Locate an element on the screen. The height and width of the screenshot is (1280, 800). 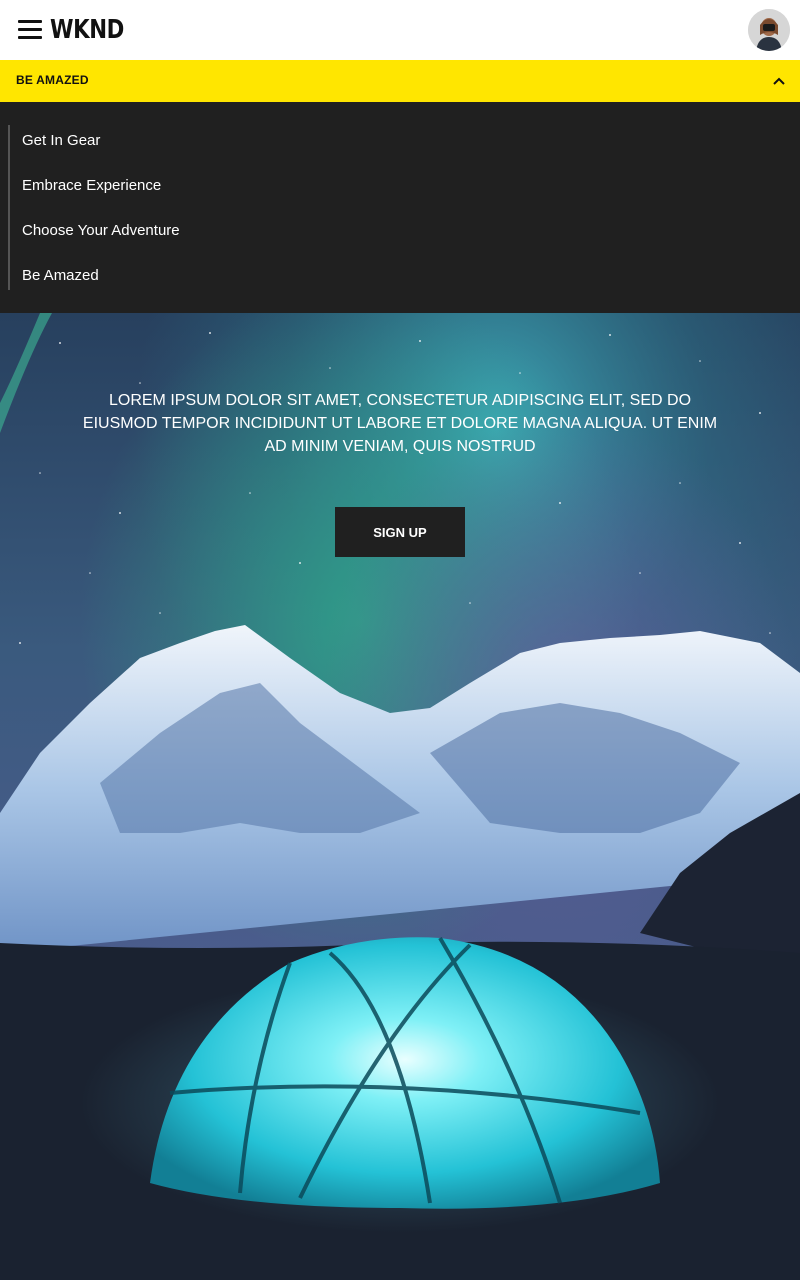
menu-divider is located at coordinates (9, 207).